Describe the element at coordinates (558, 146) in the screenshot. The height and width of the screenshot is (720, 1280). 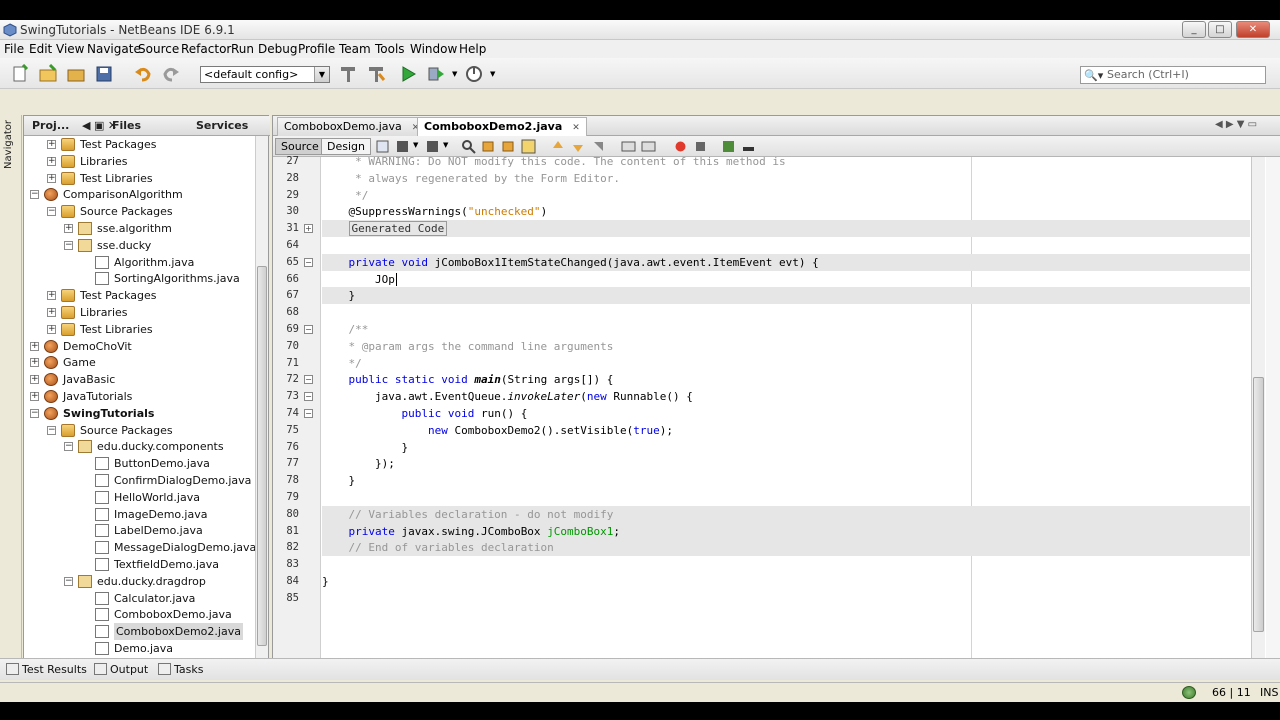
I see `previous-bookmark-icon` at that location.